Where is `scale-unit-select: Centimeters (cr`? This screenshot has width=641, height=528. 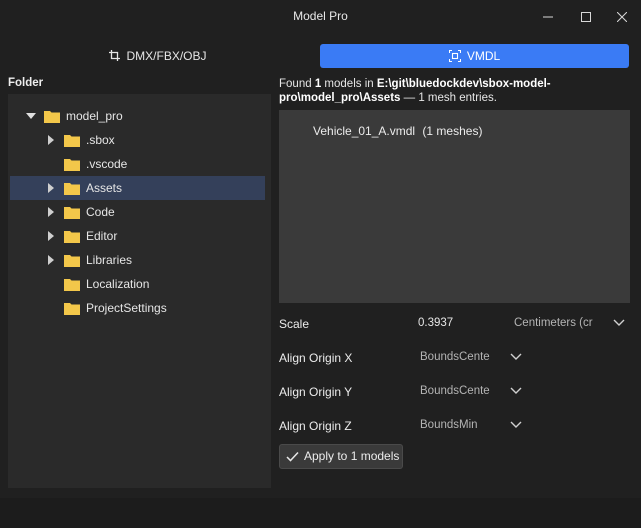 scale-unit-select: Centimeters (cr is located at coordinates (553, 323).